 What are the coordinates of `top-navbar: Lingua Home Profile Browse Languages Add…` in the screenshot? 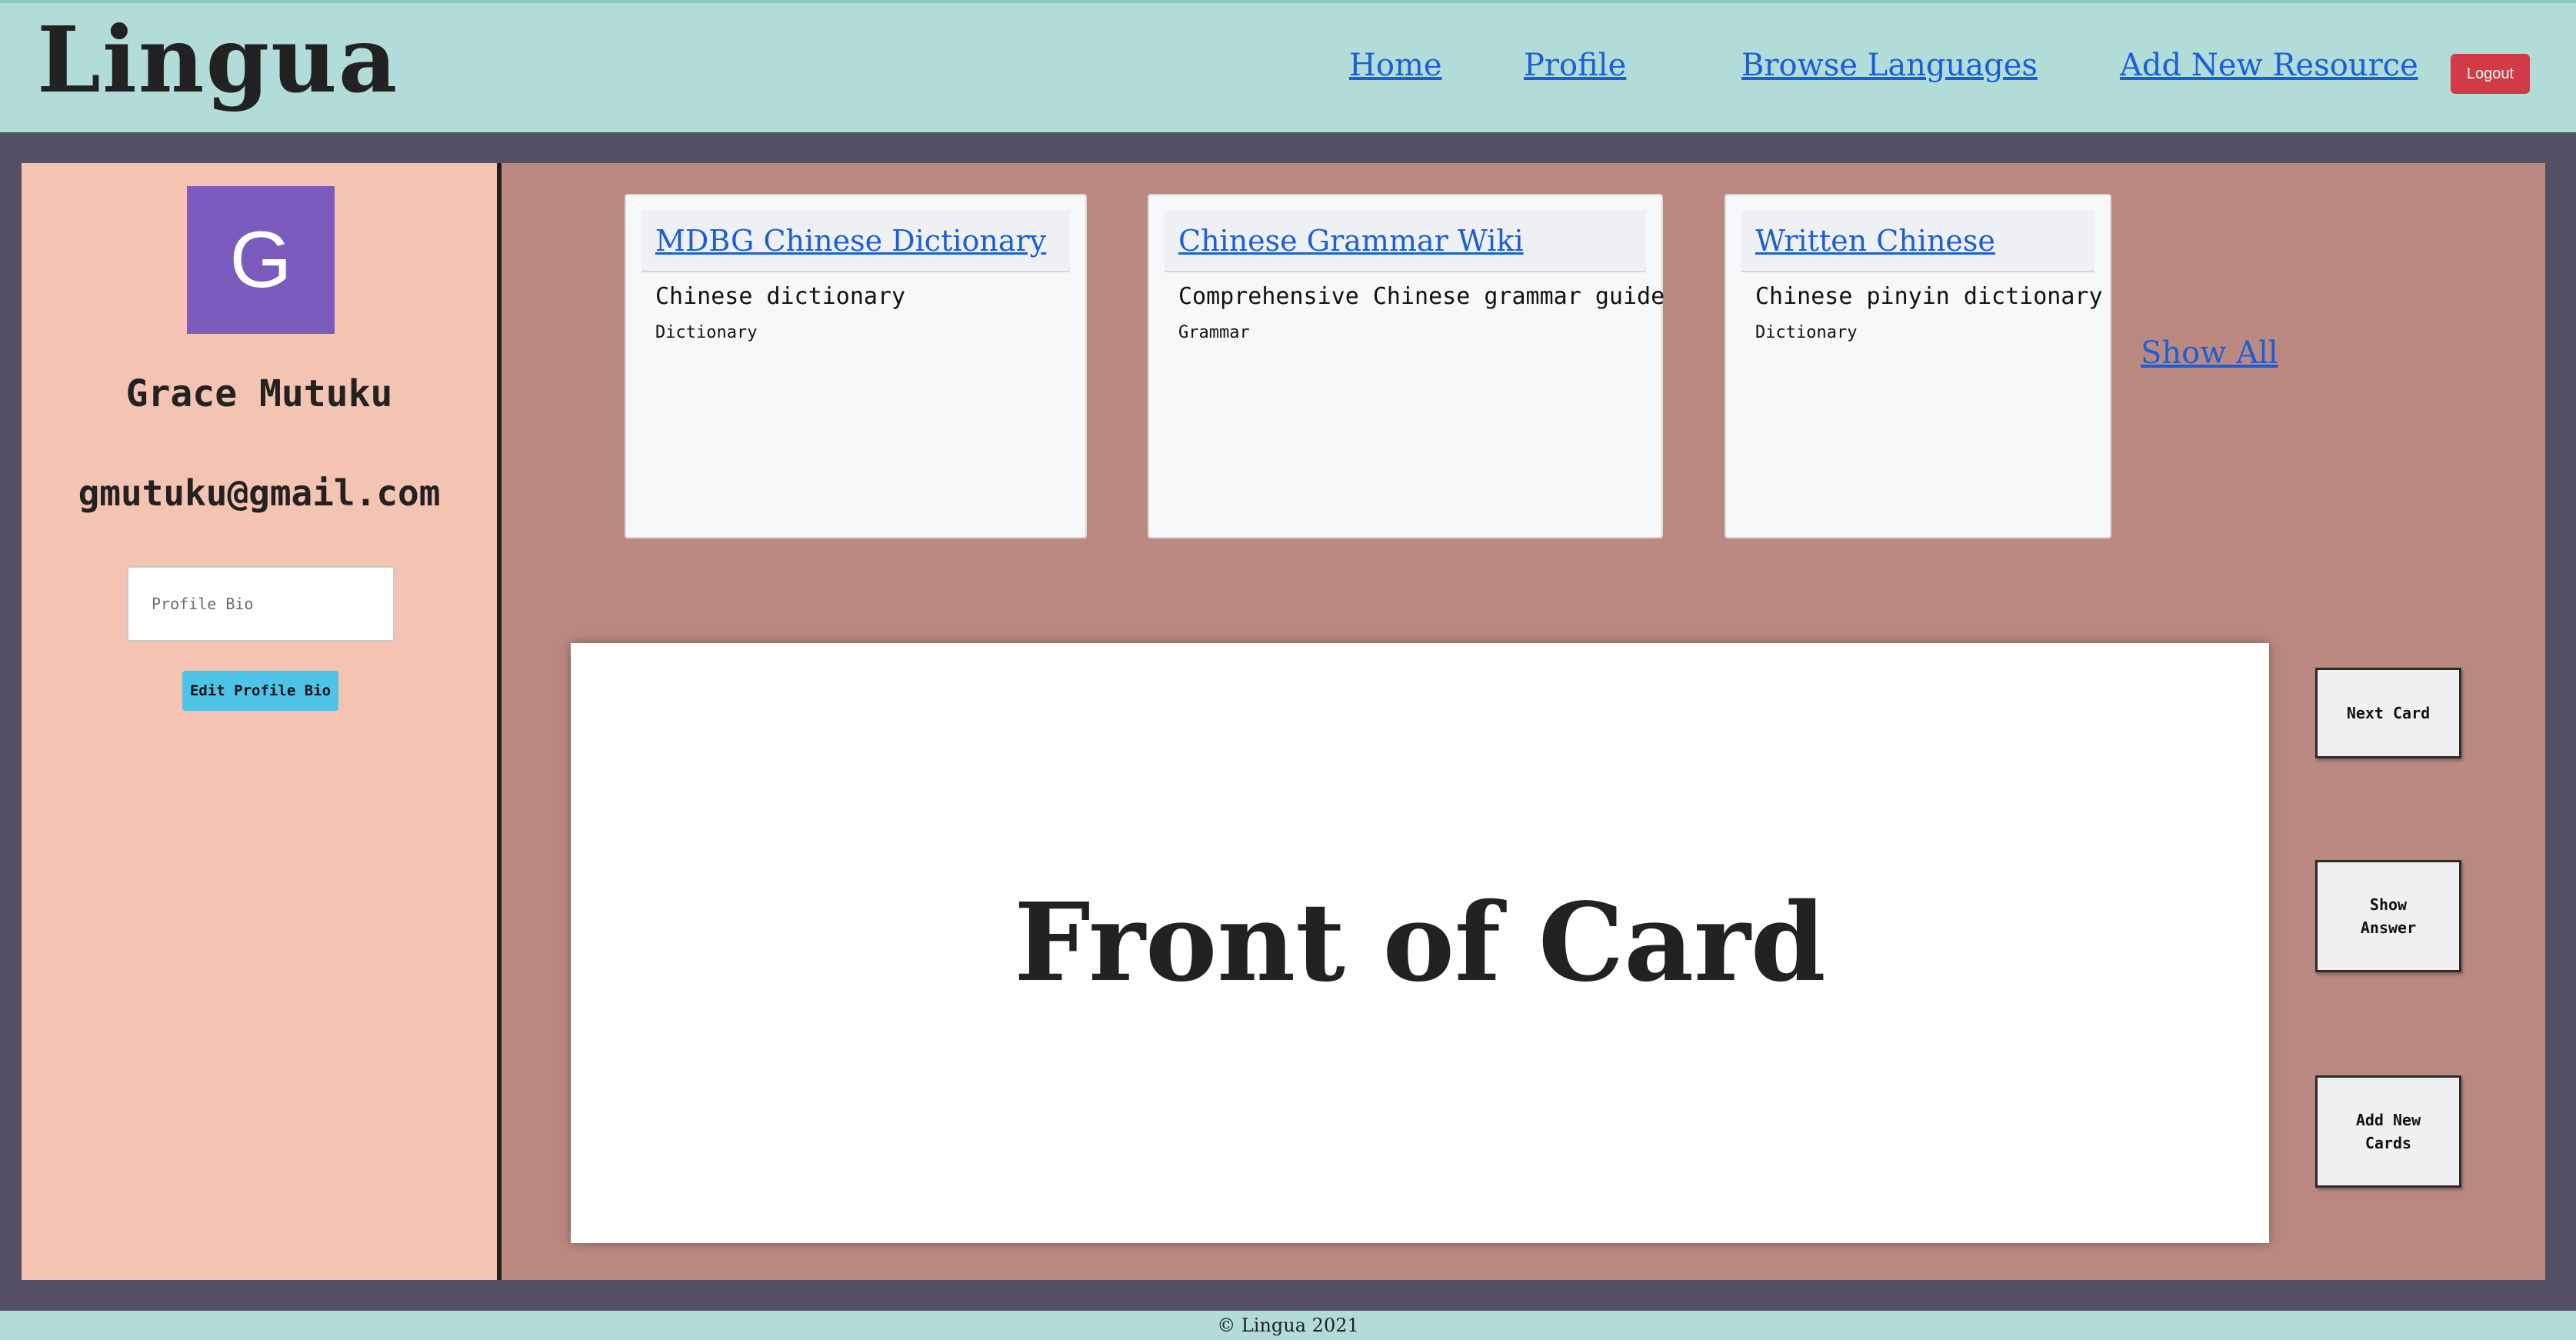 It's located at (1288, 66).